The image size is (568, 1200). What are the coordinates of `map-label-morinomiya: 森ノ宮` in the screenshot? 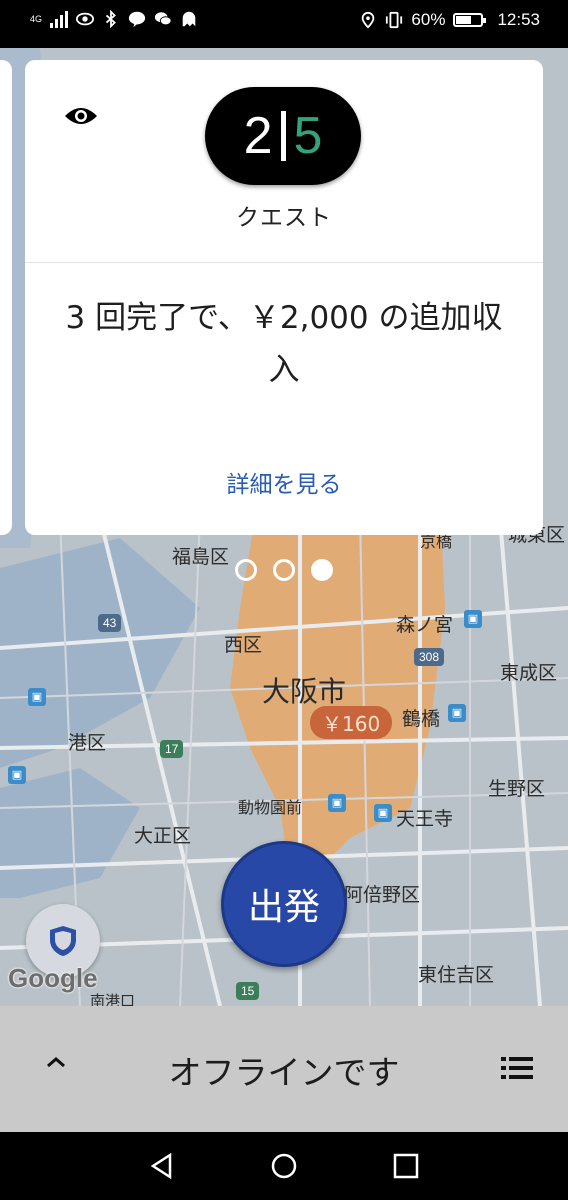 It's located at (425, 625).